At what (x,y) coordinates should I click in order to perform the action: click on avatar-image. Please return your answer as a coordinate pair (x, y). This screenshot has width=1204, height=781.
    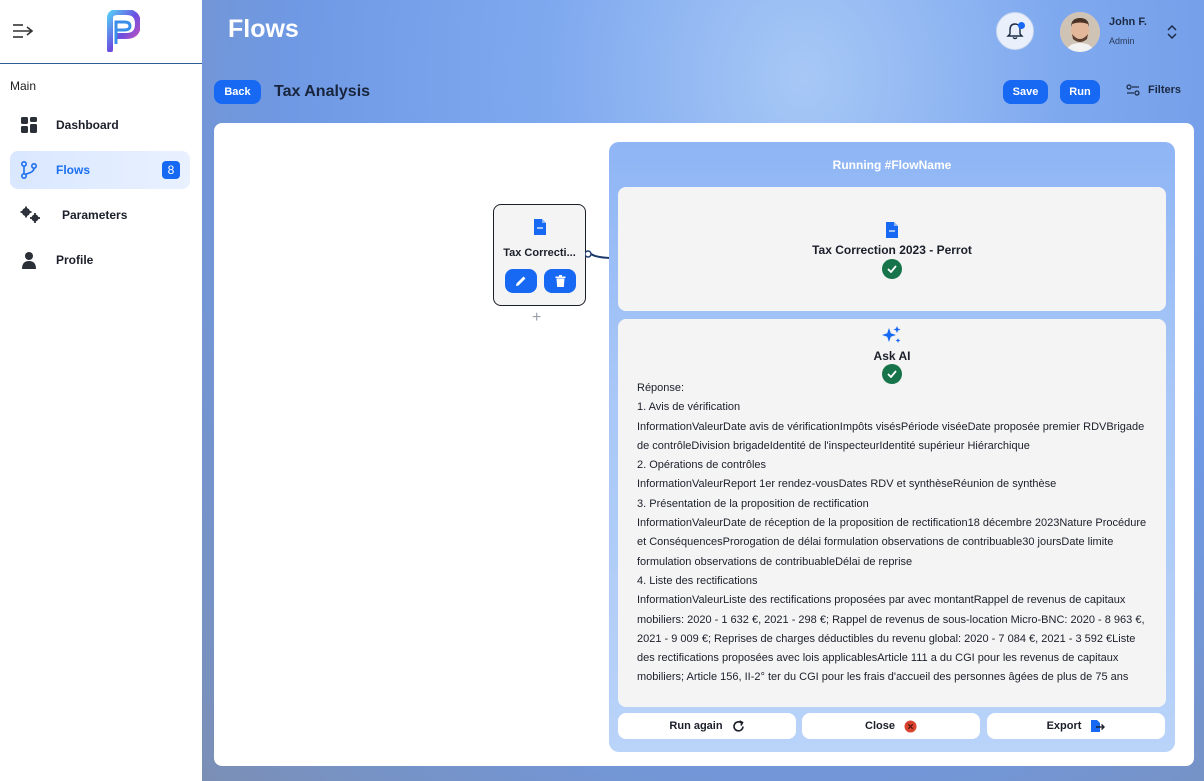
    Looking at the image, I should click on (1080, 32).